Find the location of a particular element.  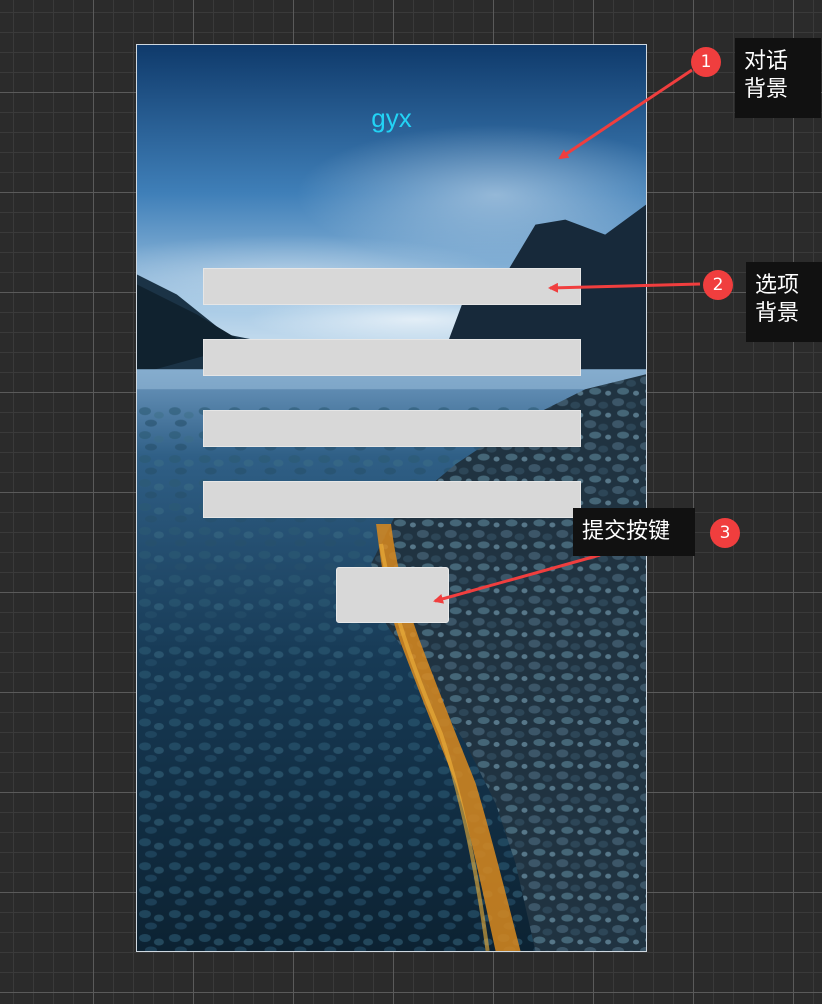

annotation-callout-3: 提交按键 is located at coordinates (634, 532).